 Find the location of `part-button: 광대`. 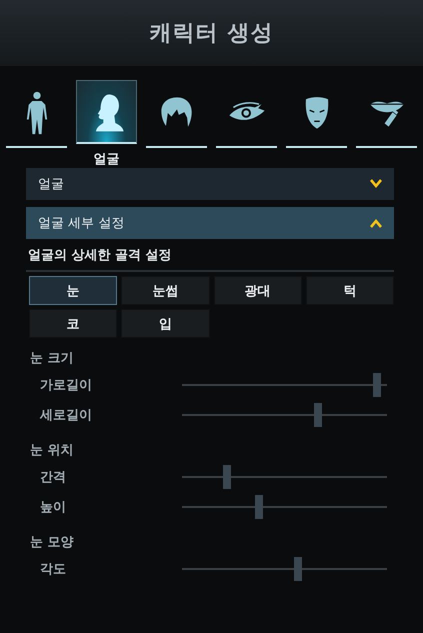

part-button: 광대 is located at coordinates (258, 290).